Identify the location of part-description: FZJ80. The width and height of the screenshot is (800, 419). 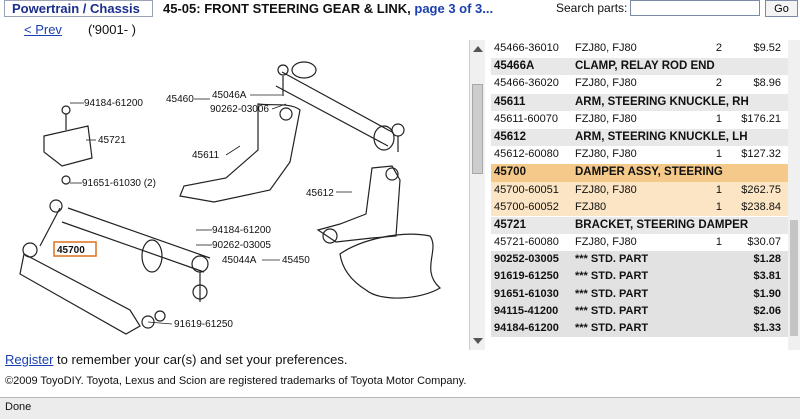
(591, 206).